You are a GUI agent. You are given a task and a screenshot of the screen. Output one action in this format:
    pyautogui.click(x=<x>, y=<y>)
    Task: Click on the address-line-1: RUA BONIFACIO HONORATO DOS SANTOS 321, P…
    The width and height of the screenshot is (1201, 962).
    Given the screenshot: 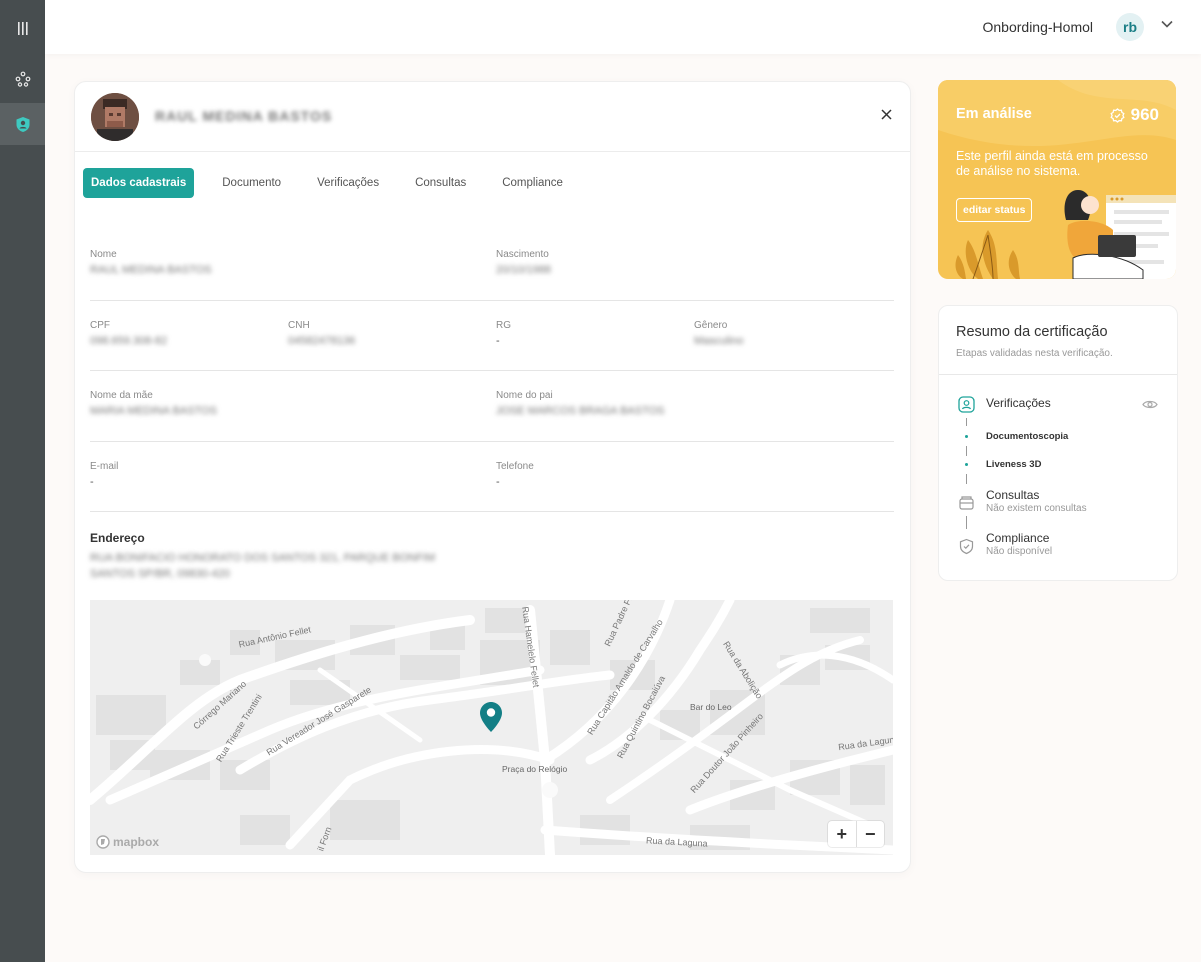 What is the action you would take?
    pyautogui.click(x=263, y=558)
    